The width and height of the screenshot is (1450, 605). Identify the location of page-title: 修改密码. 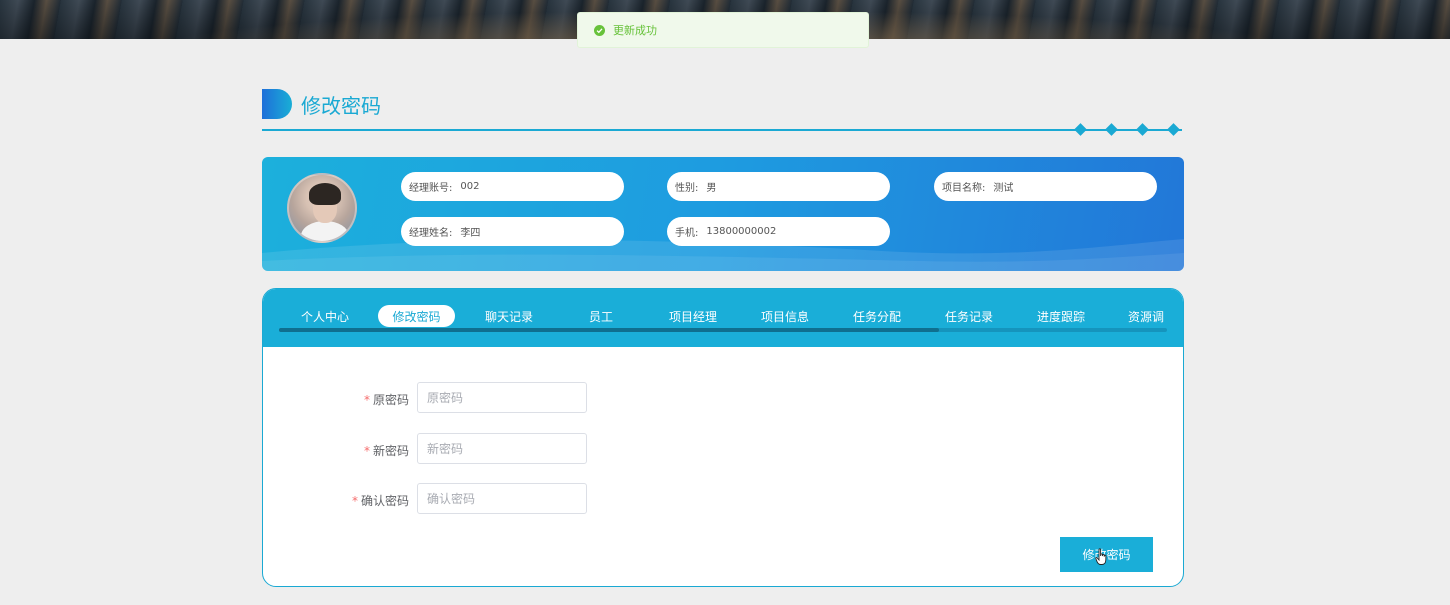
(341, 105).